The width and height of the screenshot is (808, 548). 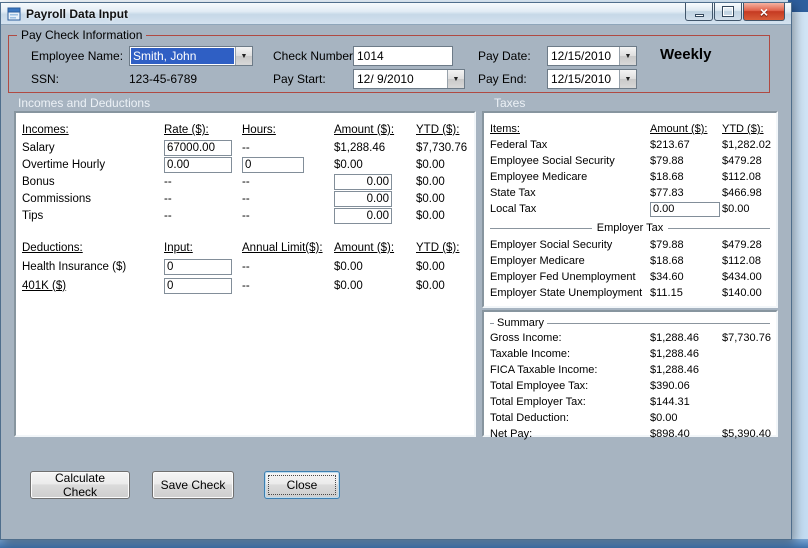 What do you see at coordinates (364, 130) in the screenshot?
I see `incomes-header-amount: Amount ($):` at bounding box center [364, 130].